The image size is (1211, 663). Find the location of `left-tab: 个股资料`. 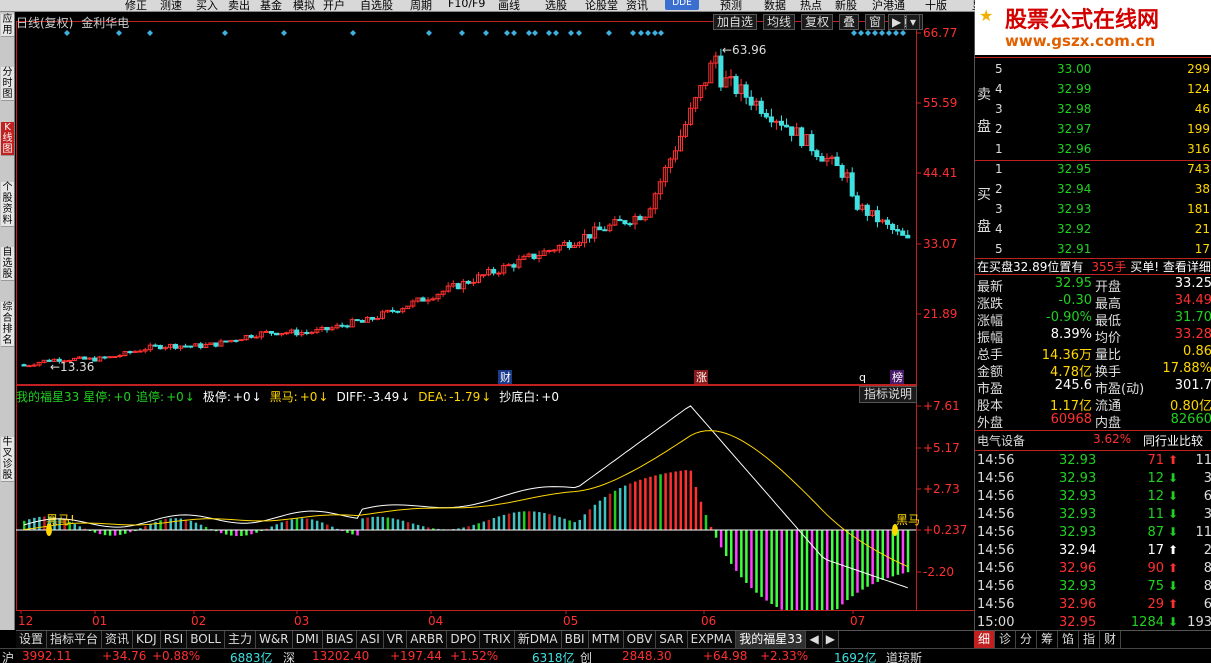

left-tab: 个股资料 is located at coordinates (7, 204).